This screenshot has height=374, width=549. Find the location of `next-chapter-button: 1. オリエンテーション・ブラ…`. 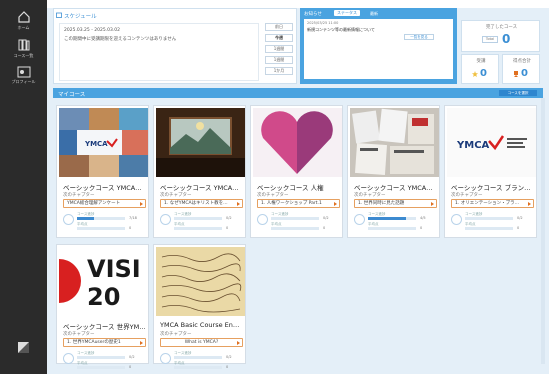

next-chapter-button: 1. オリエンテーション・ブラ… is located at coordinates (492, 203).